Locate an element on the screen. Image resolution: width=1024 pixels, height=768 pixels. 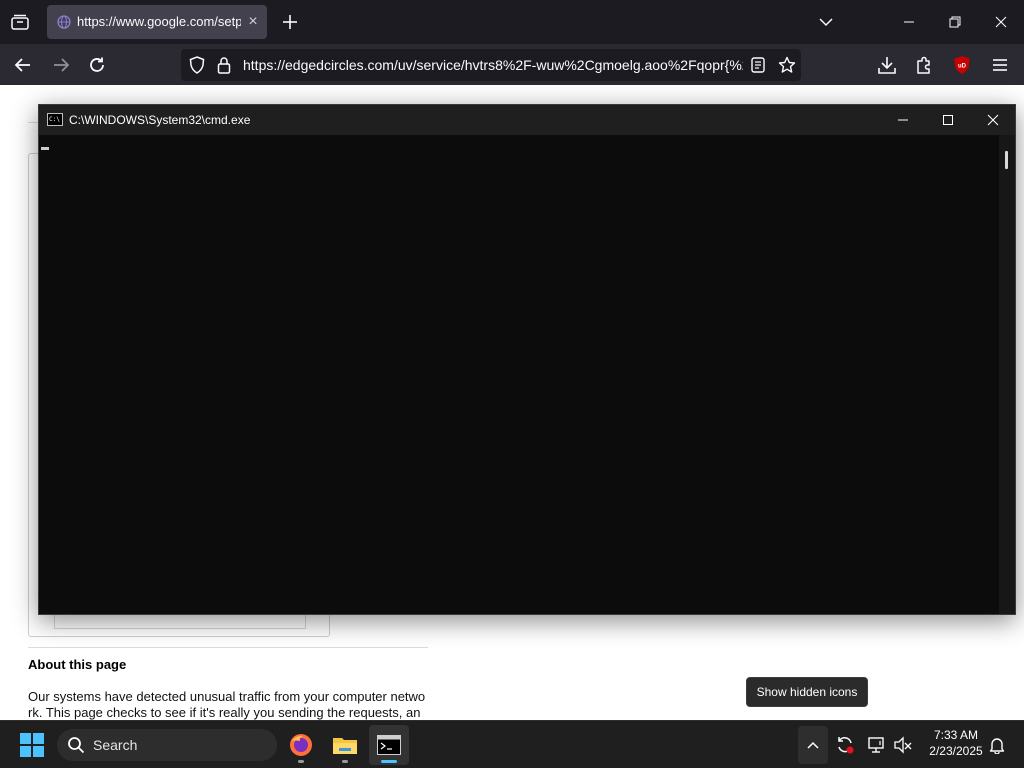
cmd-scrollbar is located at coordinates (1007, 374).